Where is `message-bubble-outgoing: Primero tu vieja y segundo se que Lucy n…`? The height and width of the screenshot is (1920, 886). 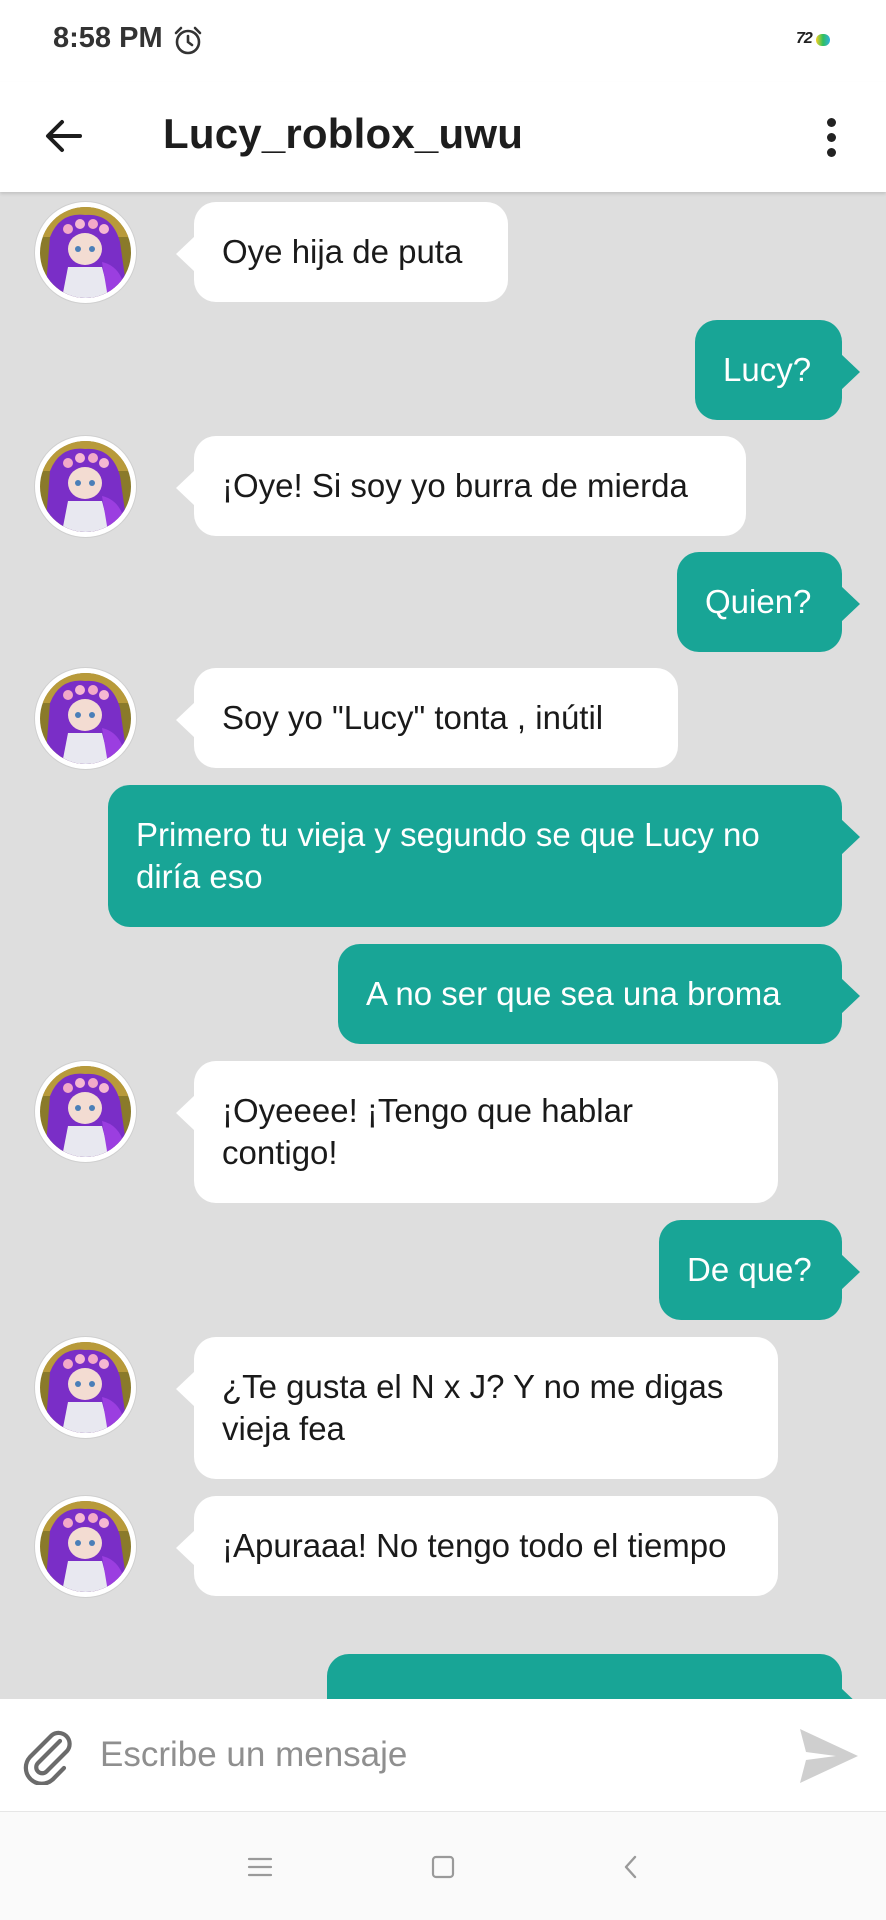
message-bubble-outgoing: Primero tu vieja y segundo se que Lucy n… is located at coordinates (484, 856).